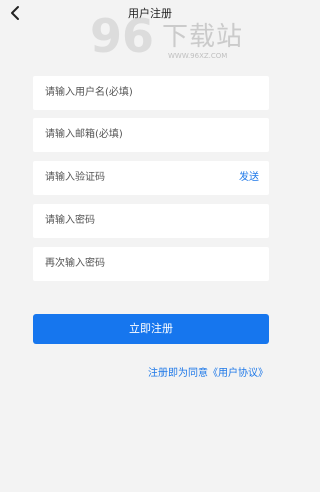 The image size is (320, 492). Describe the element at coordinates (198, 56) in the screenshot. I see `watermark-url: WWW.96XZ.COM` at that location.